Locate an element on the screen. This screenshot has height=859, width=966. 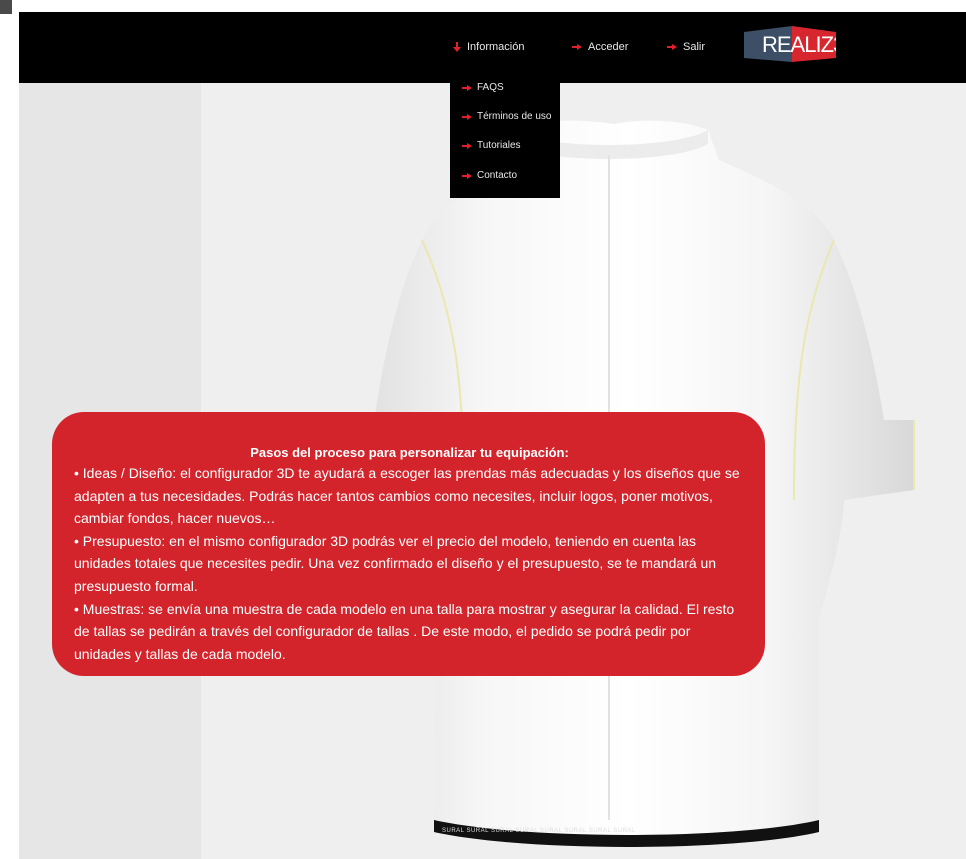
dropdown-item-label: FAQS is located at coordinates (490, 87).